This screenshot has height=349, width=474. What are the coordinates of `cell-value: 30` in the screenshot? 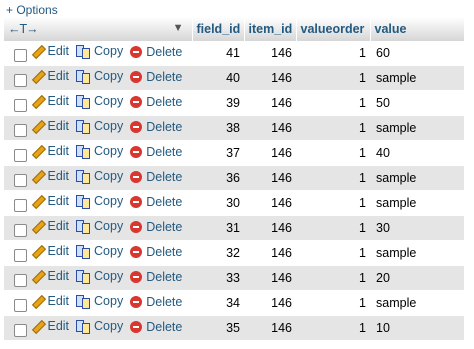 It's located at (417, 228).